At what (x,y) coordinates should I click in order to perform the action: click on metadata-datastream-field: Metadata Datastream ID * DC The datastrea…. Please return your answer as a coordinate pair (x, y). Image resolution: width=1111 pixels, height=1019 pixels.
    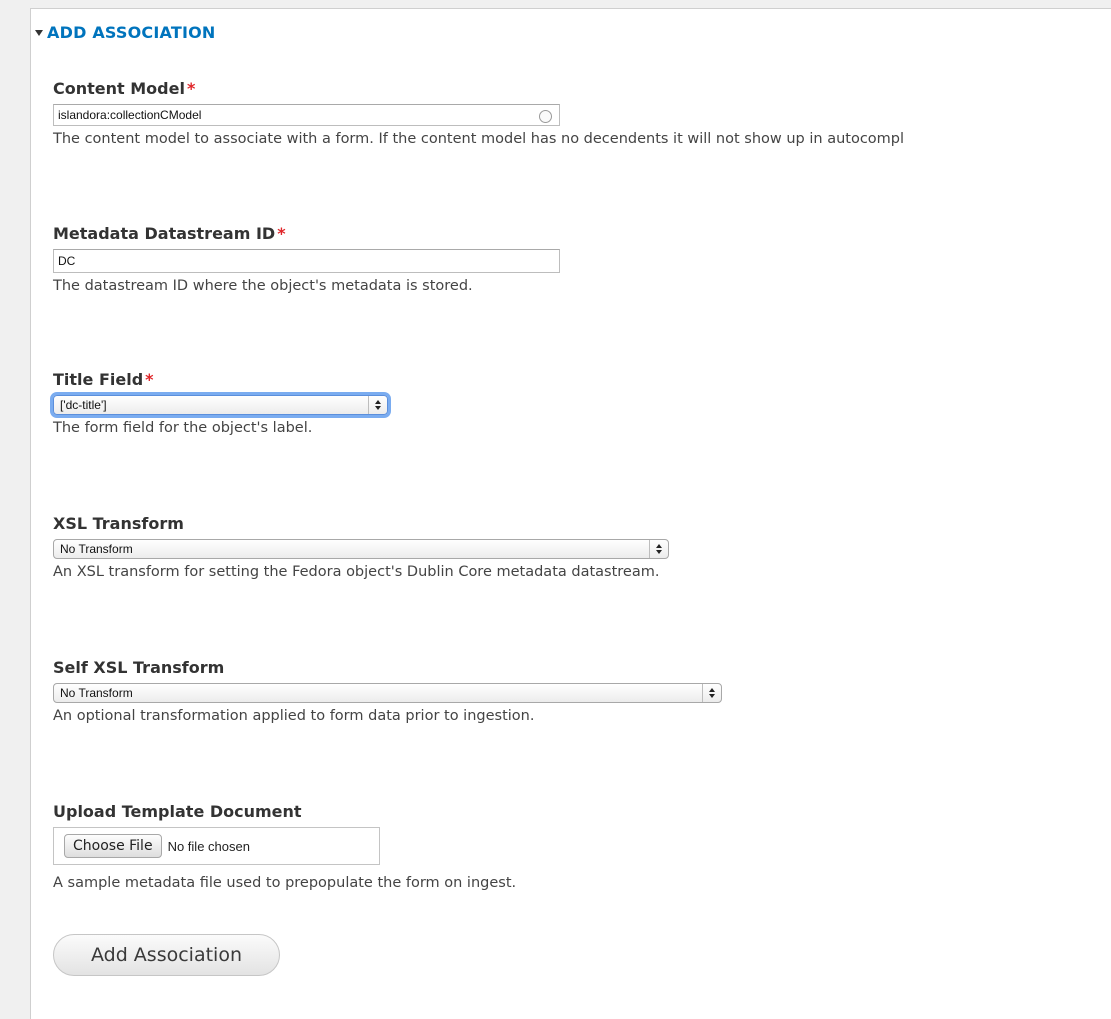
    Looking at the image, I should click on (306, 259).